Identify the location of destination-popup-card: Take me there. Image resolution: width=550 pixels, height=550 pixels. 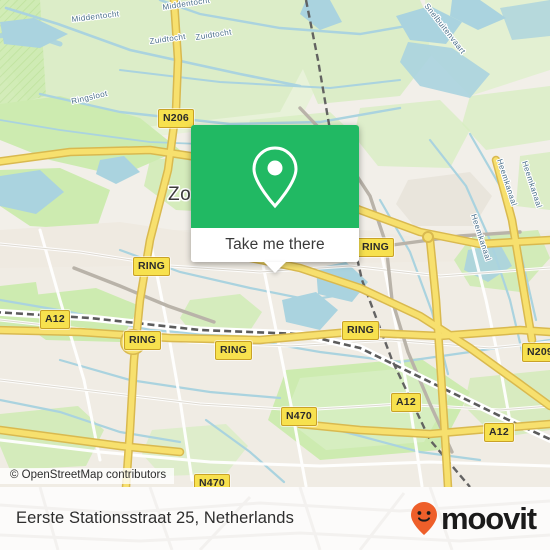
(275, 193).